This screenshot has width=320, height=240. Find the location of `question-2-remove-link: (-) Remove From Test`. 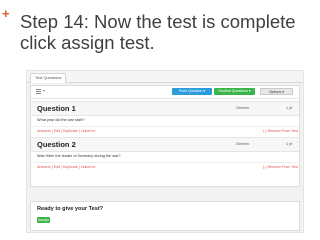

question-2-remove-link: (-) Remove From Test is located at coordinates (280, 167).